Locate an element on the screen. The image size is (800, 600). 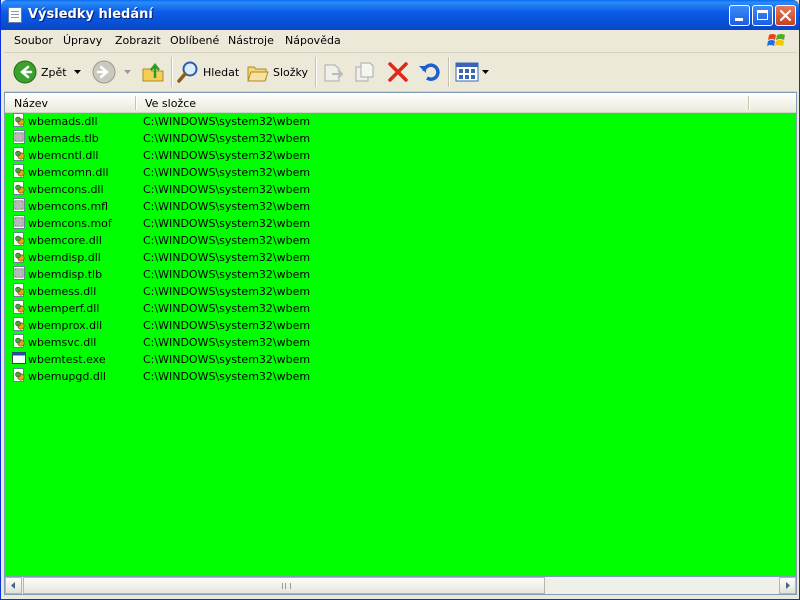
table-row: wbemsvc.dll C:\WINDOWS\system32\wbem is located at coordinates (400, 342).